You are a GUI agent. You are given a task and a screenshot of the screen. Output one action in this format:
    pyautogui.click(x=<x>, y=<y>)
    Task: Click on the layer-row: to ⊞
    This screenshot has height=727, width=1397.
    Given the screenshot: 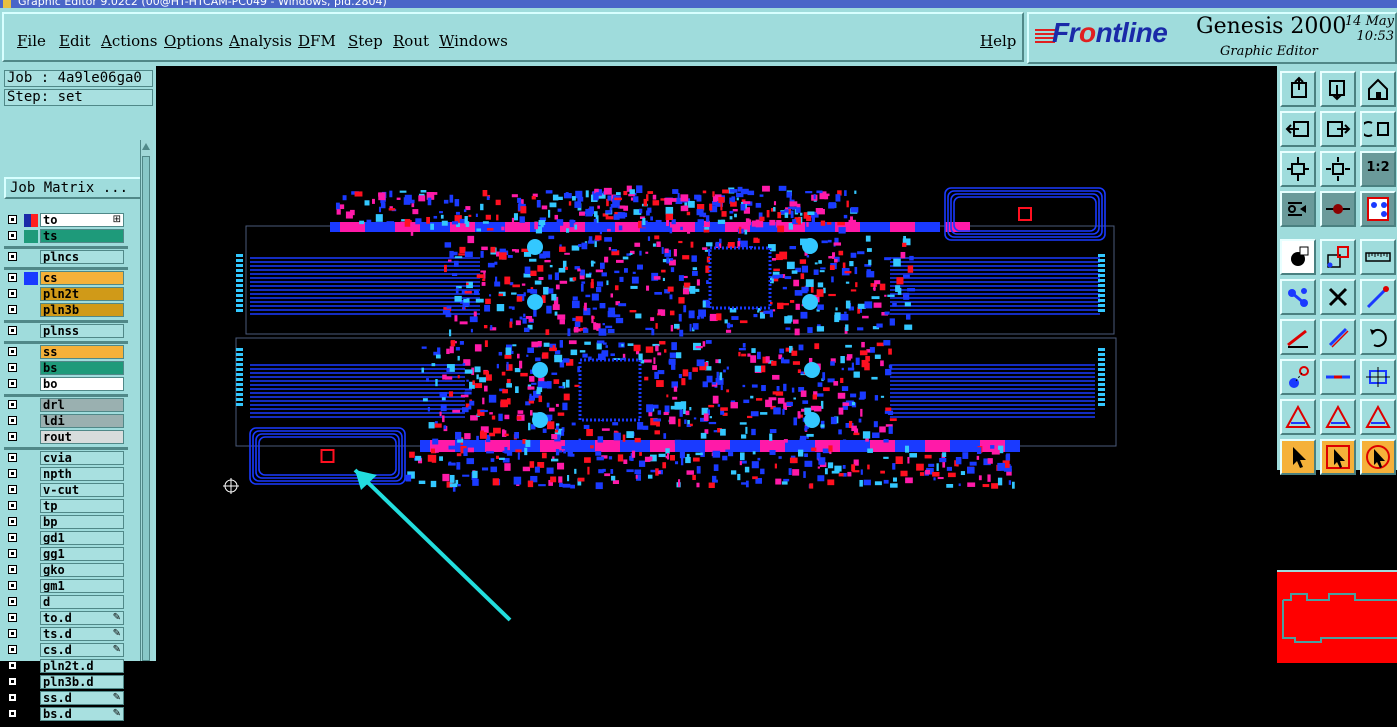 What is the action you would take?
    pyautogui.click(x=66, y=220)
    